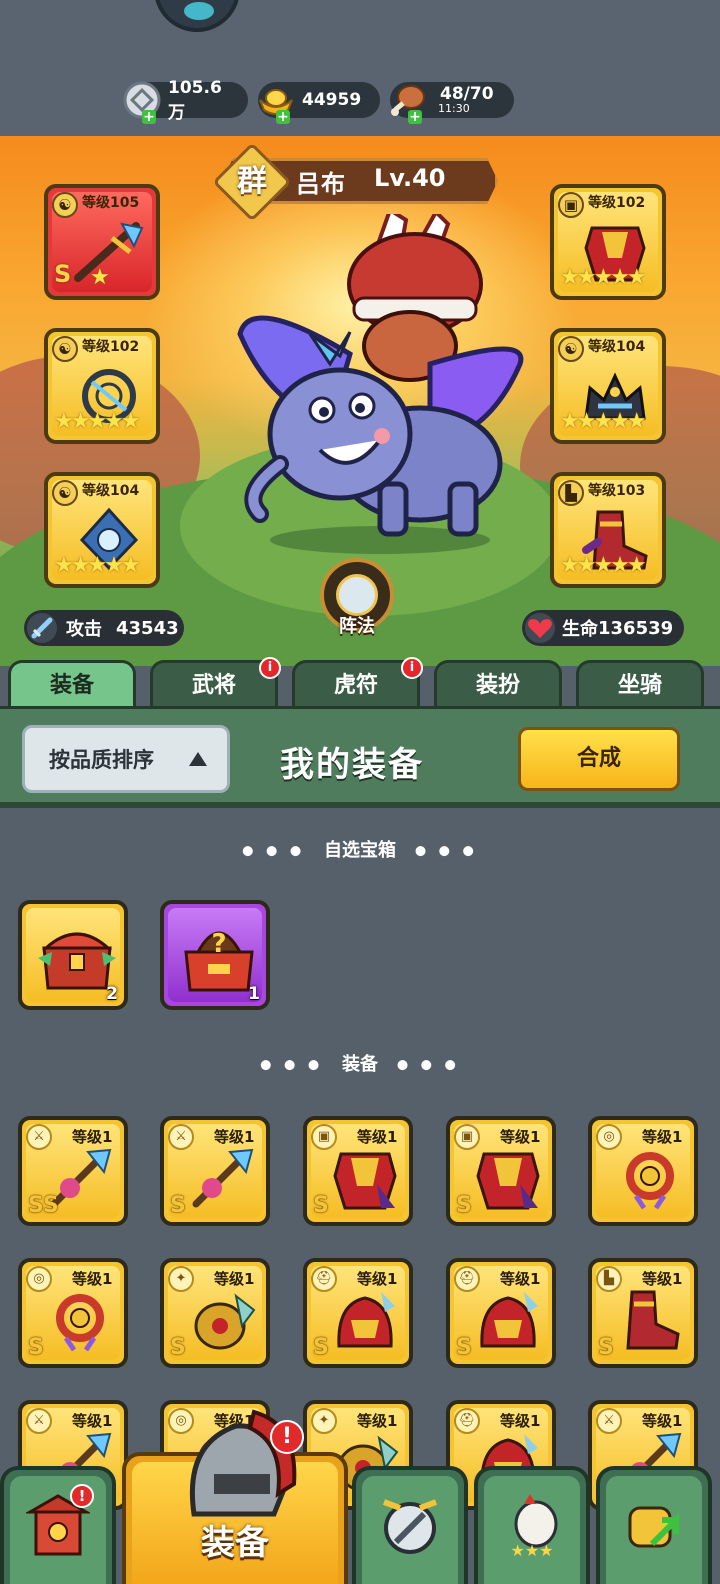 The height and width of the screenshot is (1584, 720). I want to click on equipment-item: ⚔ 等级1 SS, so click(73, 1171).